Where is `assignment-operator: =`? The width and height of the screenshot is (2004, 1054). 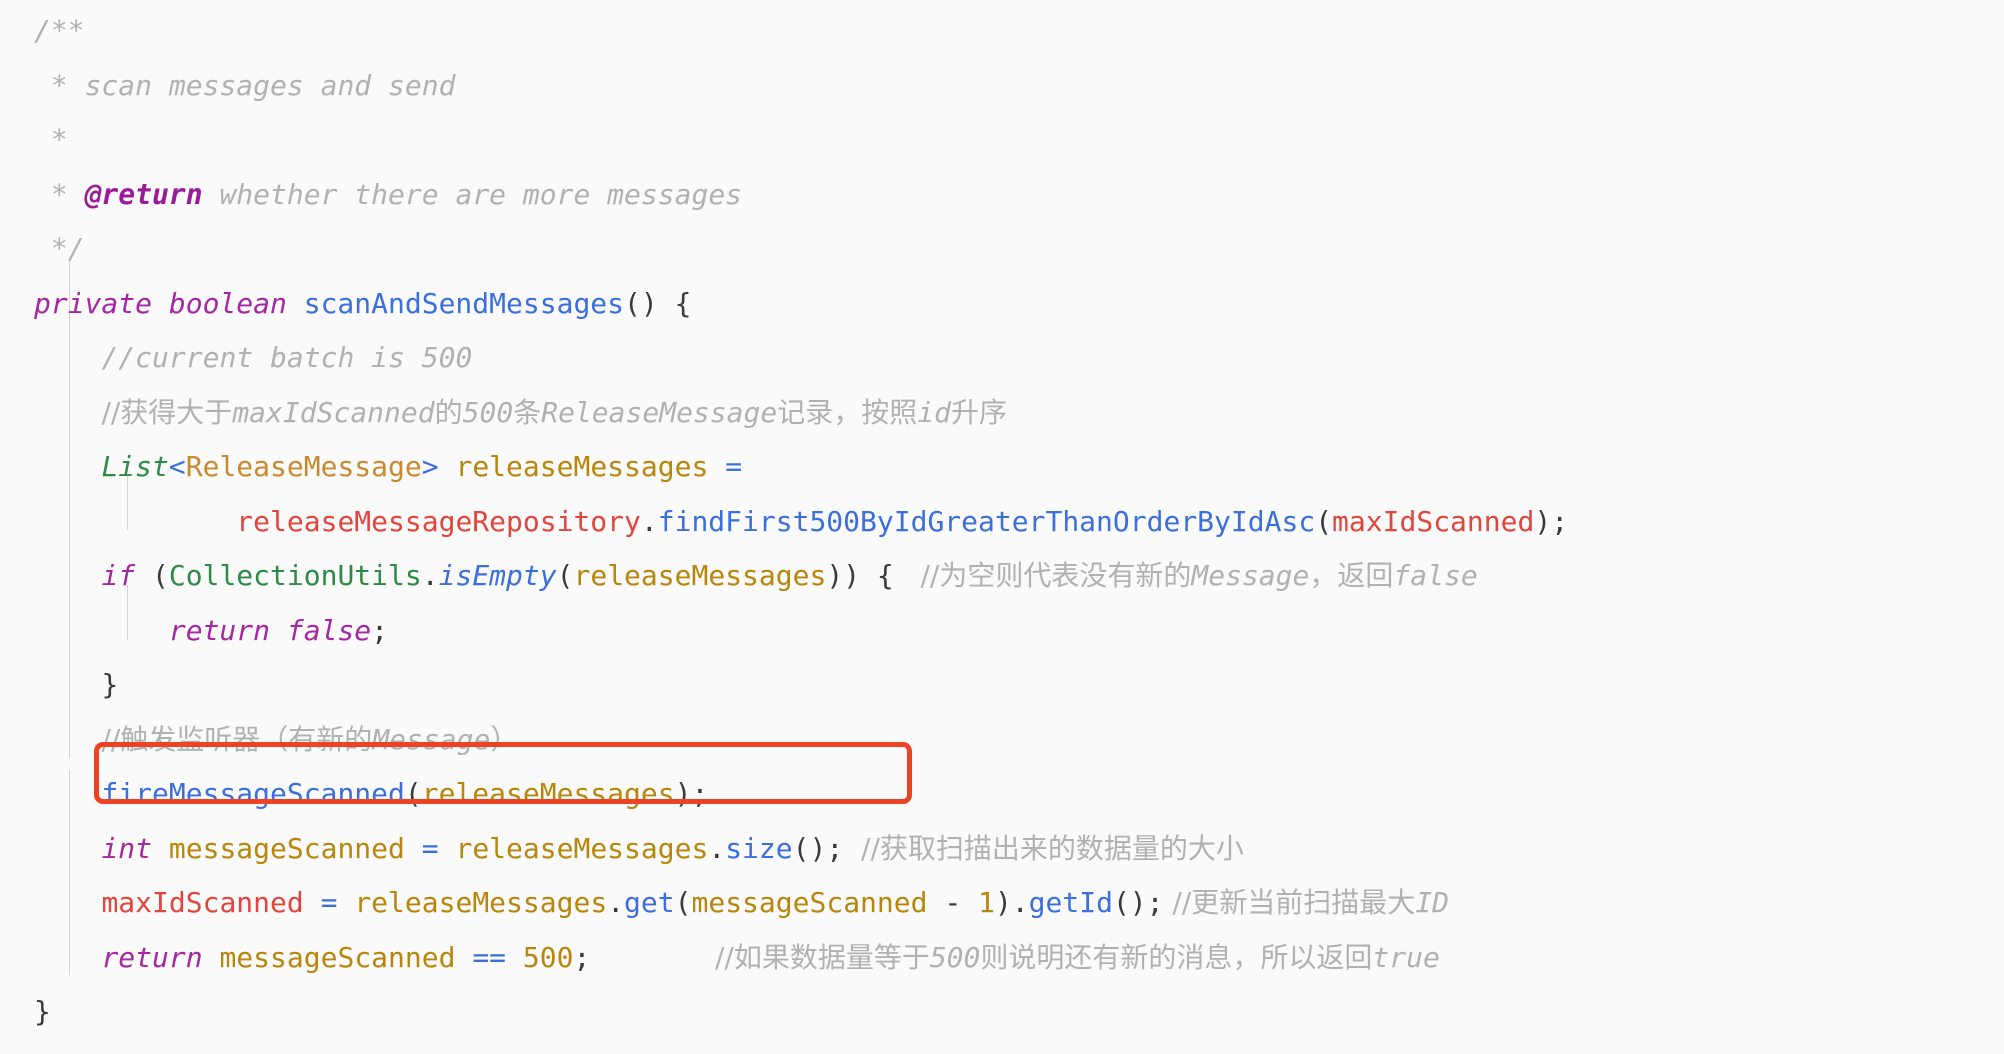 assignment-operator: = is located at coordinates (725, 466).